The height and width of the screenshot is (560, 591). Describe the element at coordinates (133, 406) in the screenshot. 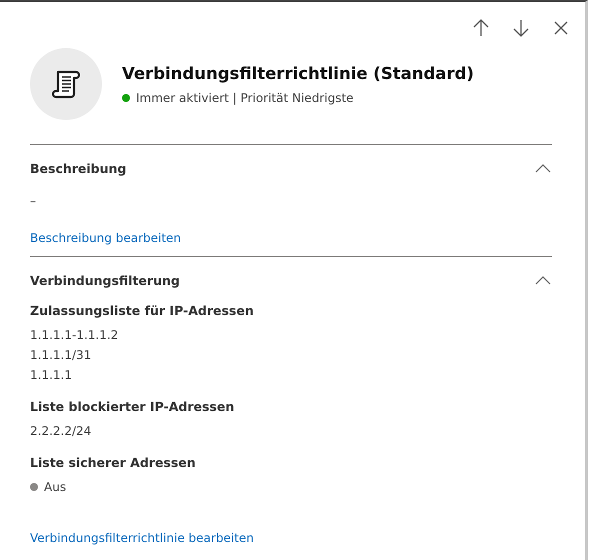

I see `field-label: Liste blockierter IP-Adressen` at that location.